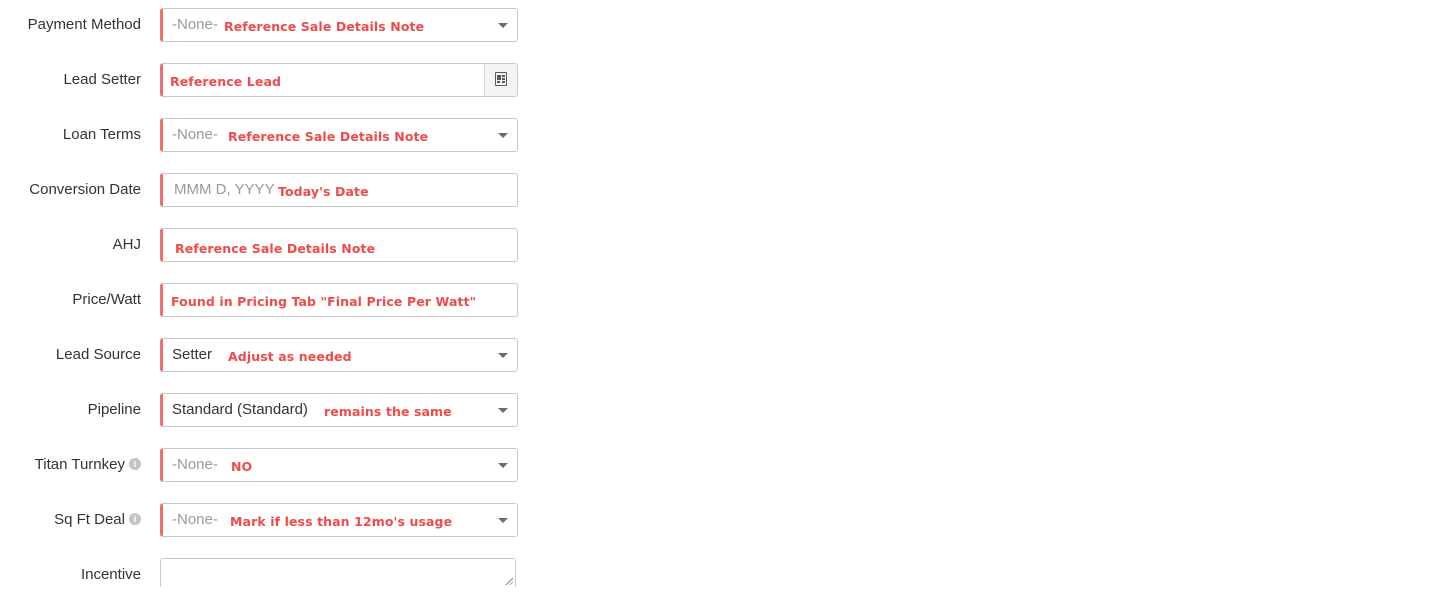 Image resolution: width=1443 pixels, height=601 pixels. Describe the element at coordinates (328, 136) in the screenshot. I see `loan-terms-note: Reference Sale Details Note` at that location.